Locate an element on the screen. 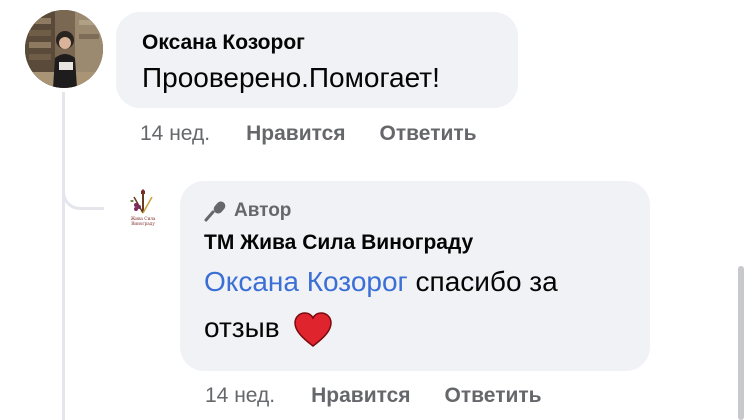 The height and width of the screenshot is (420, 750). mention-link: Оксана Козорог is located at coordinates (306, 281).